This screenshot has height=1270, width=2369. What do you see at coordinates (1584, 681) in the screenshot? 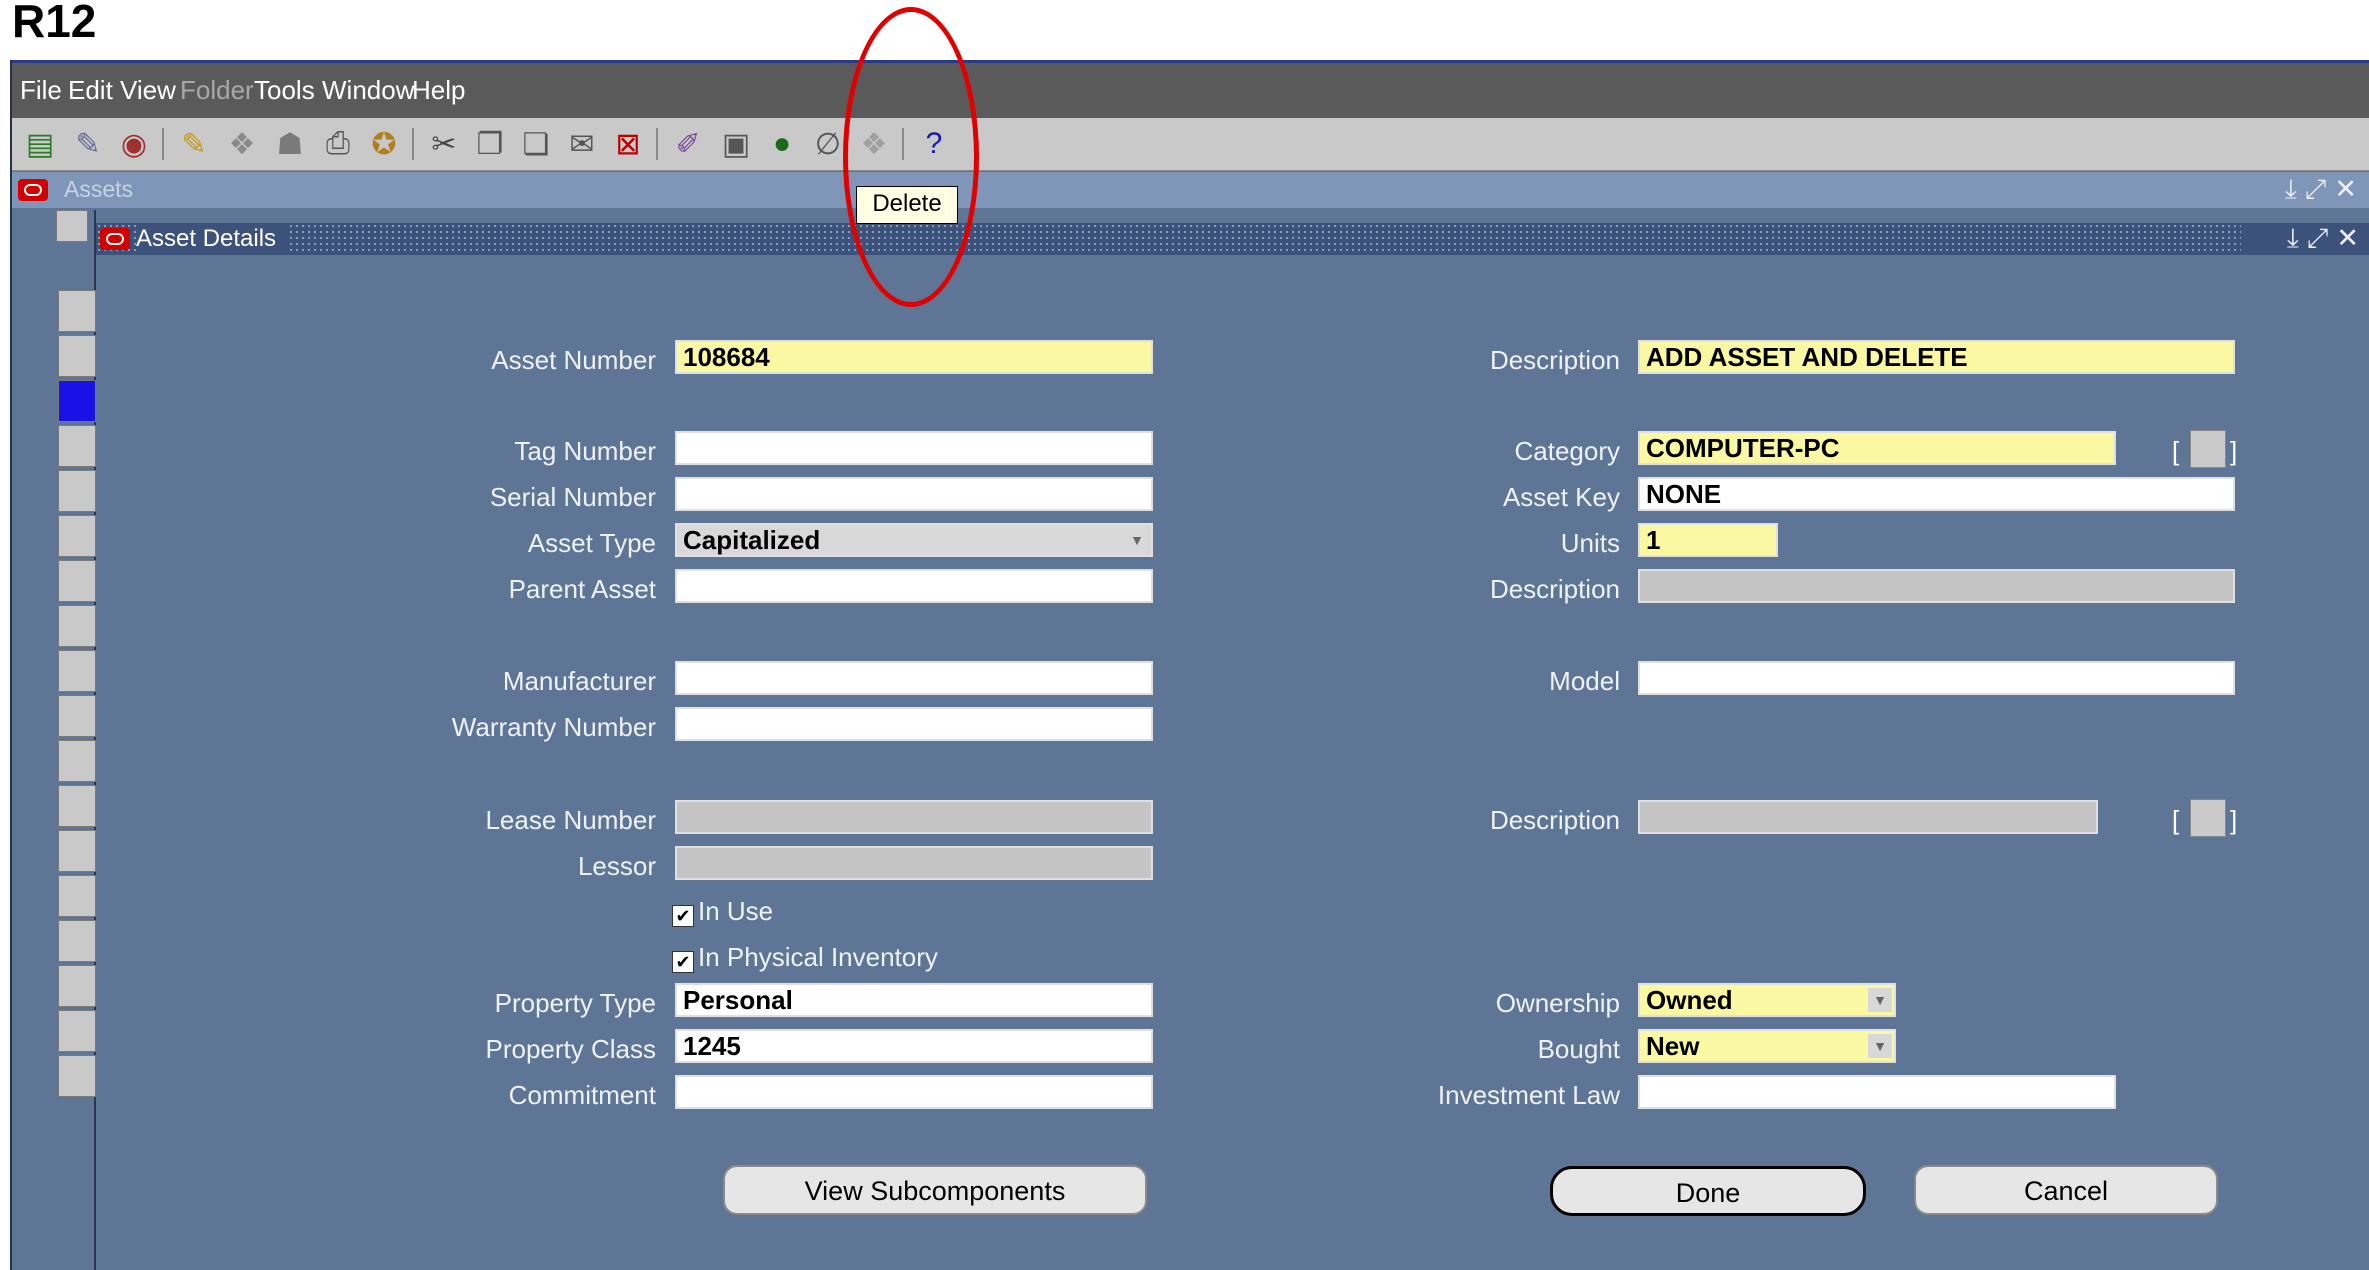
I see `model-label: Model` at bounding box center [1584, 681].